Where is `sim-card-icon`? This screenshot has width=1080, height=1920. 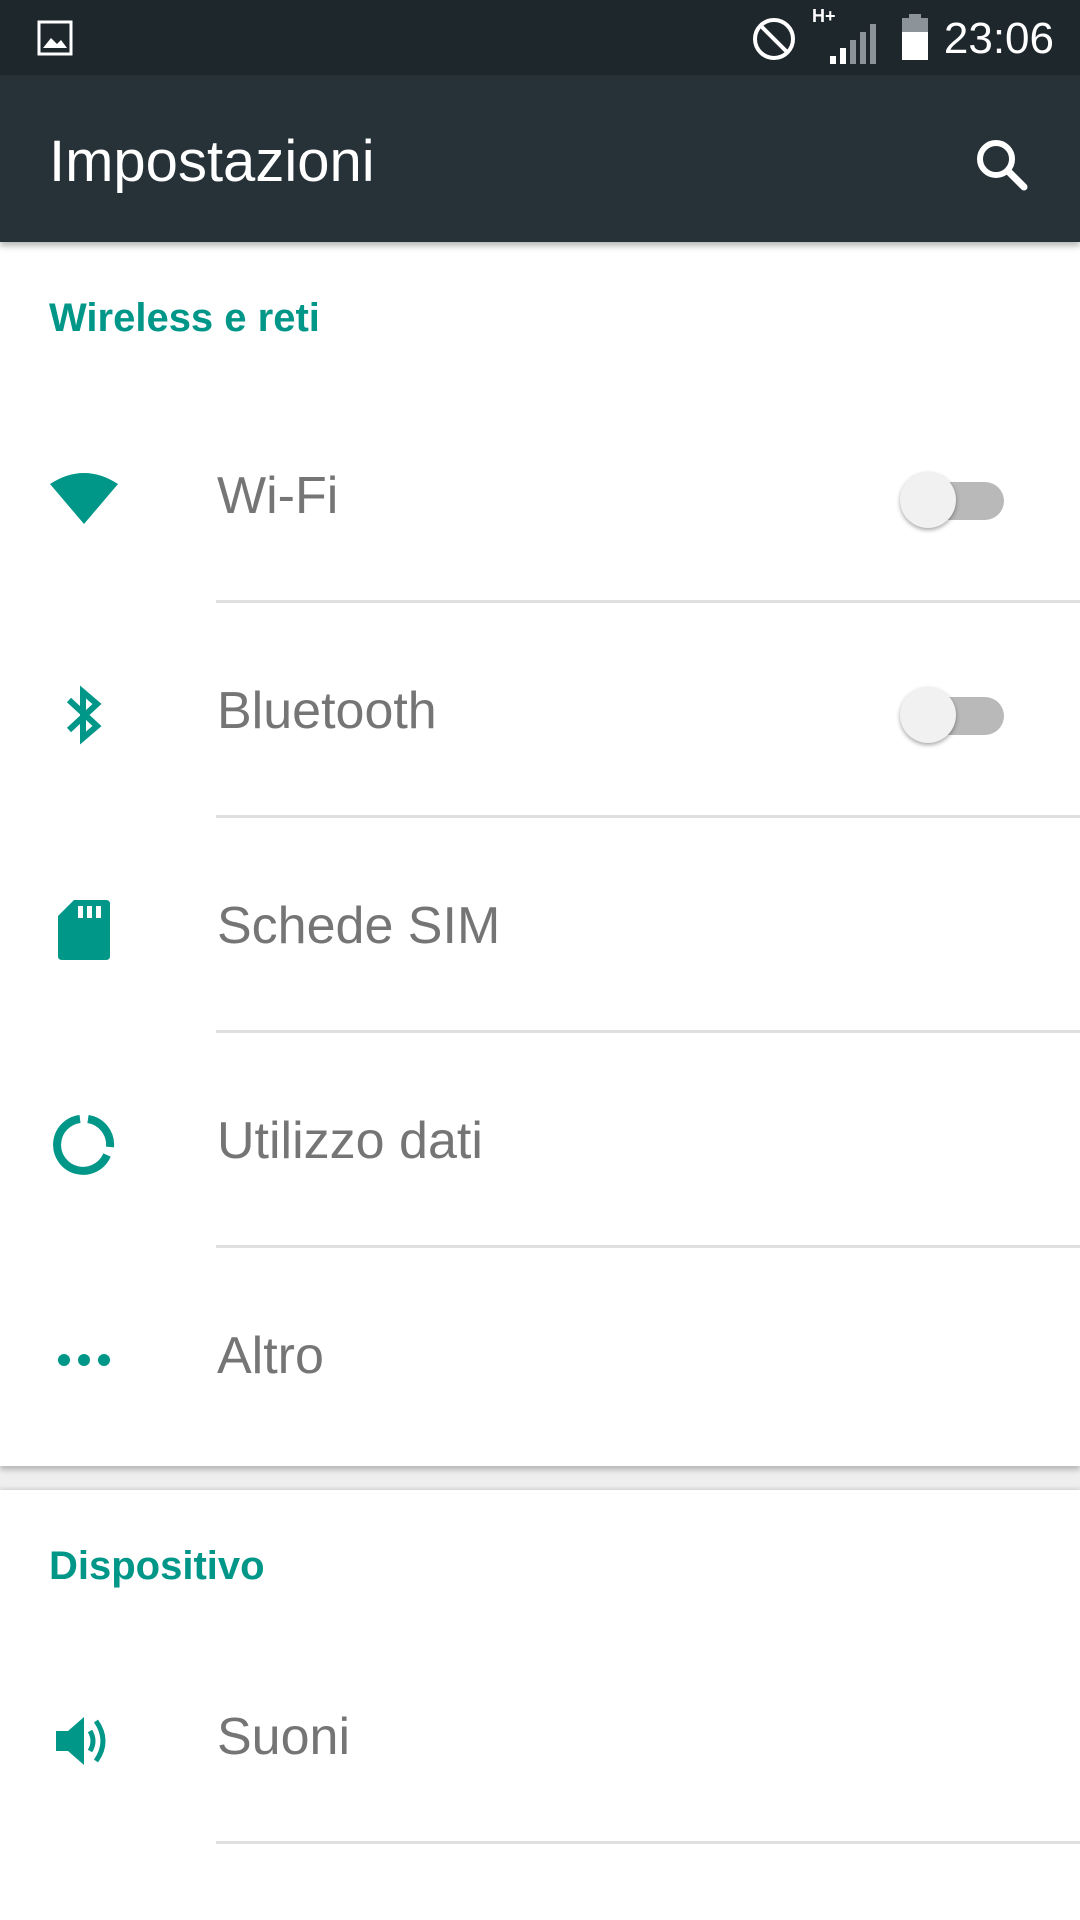
sim-card-icon is located at coordinates (84, 930).